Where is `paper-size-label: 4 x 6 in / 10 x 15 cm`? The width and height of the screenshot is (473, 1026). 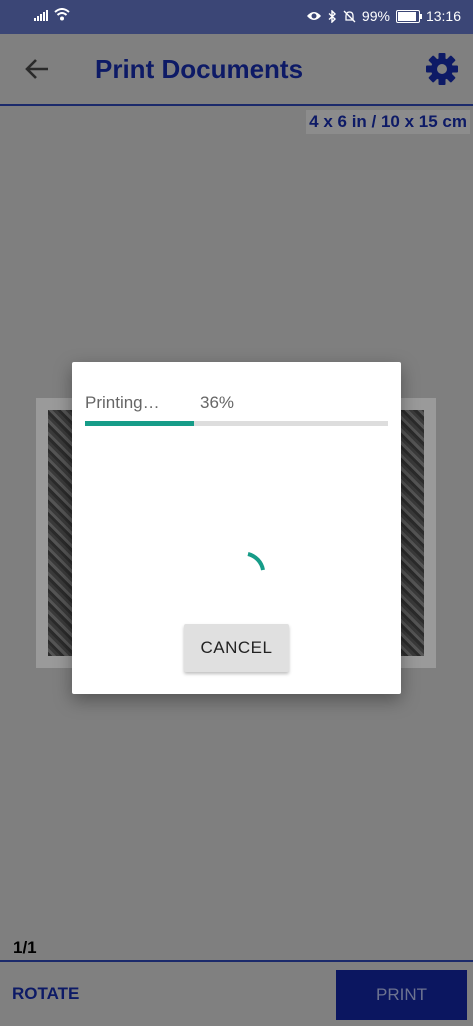
paper-size-label: 4 x 6 in / 10 x 15 cm is located at coordinates (388, 122).